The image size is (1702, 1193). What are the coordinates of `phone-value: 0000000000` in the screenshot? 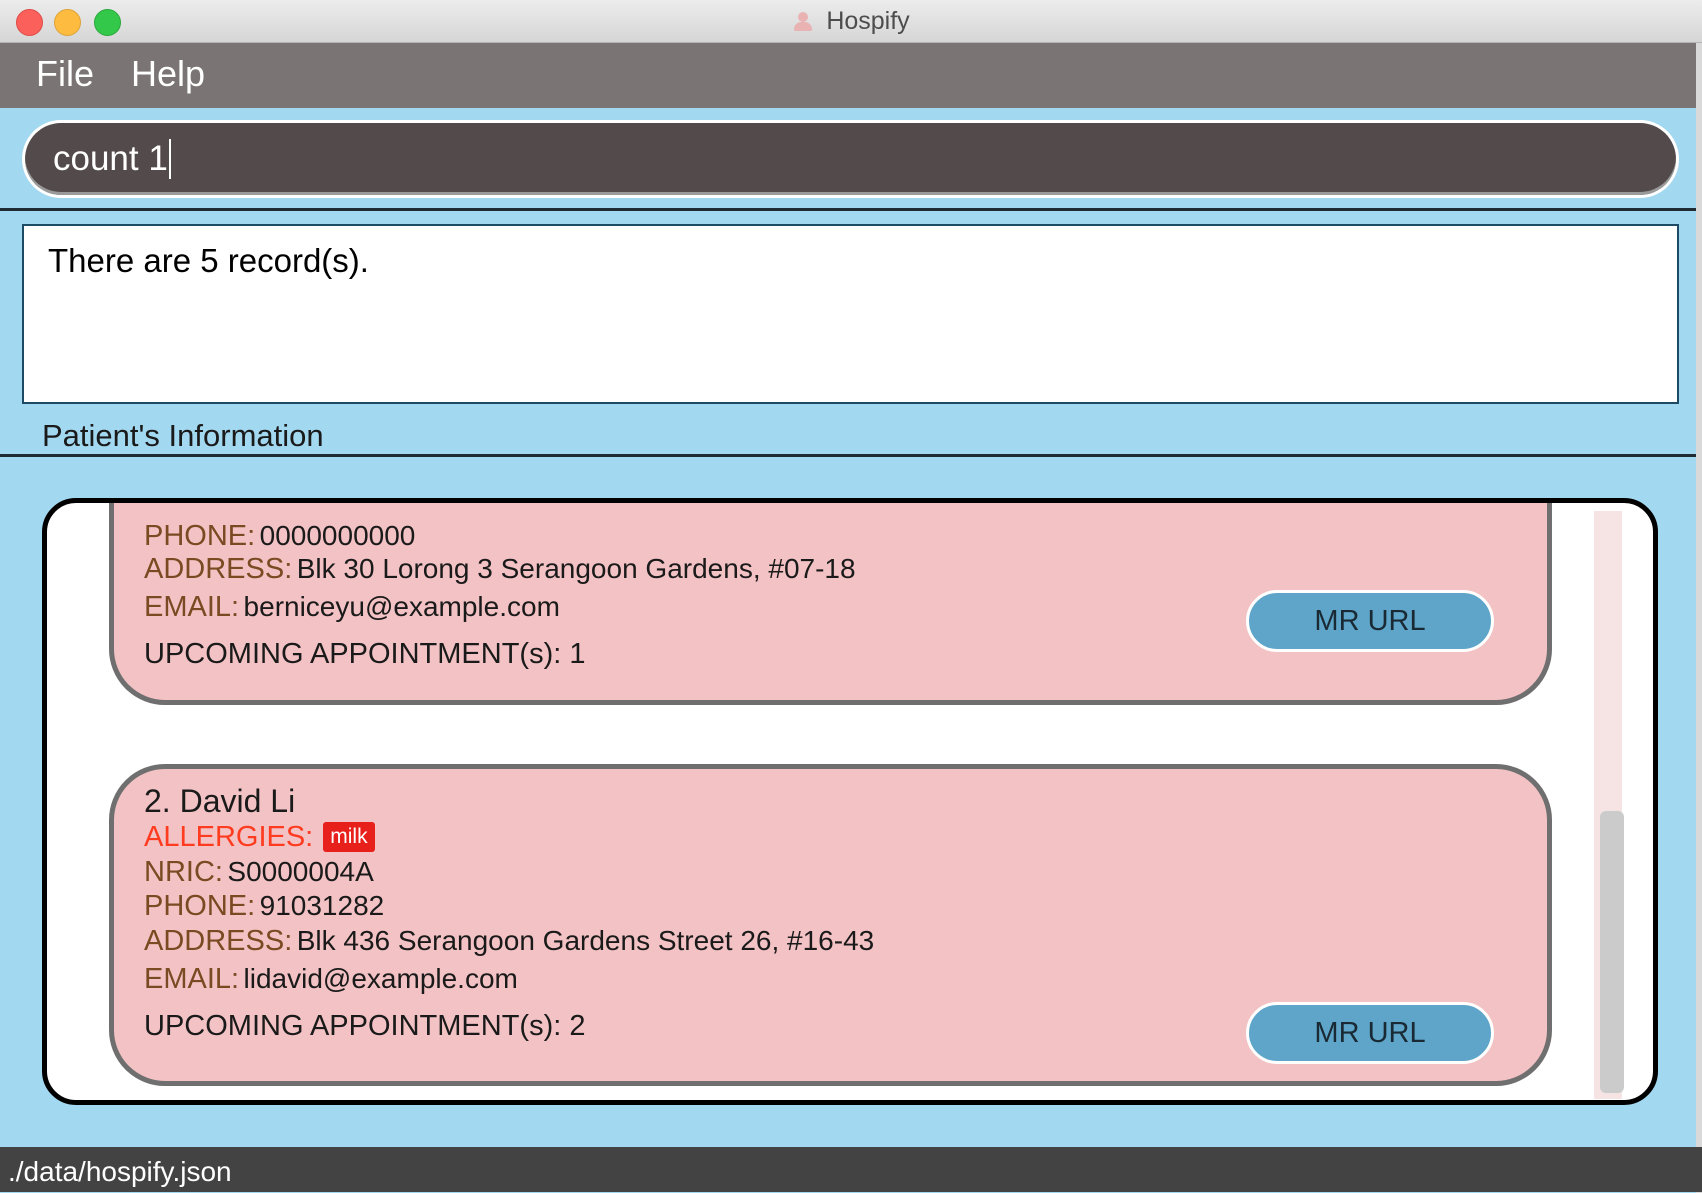 It's located at (337, 535).